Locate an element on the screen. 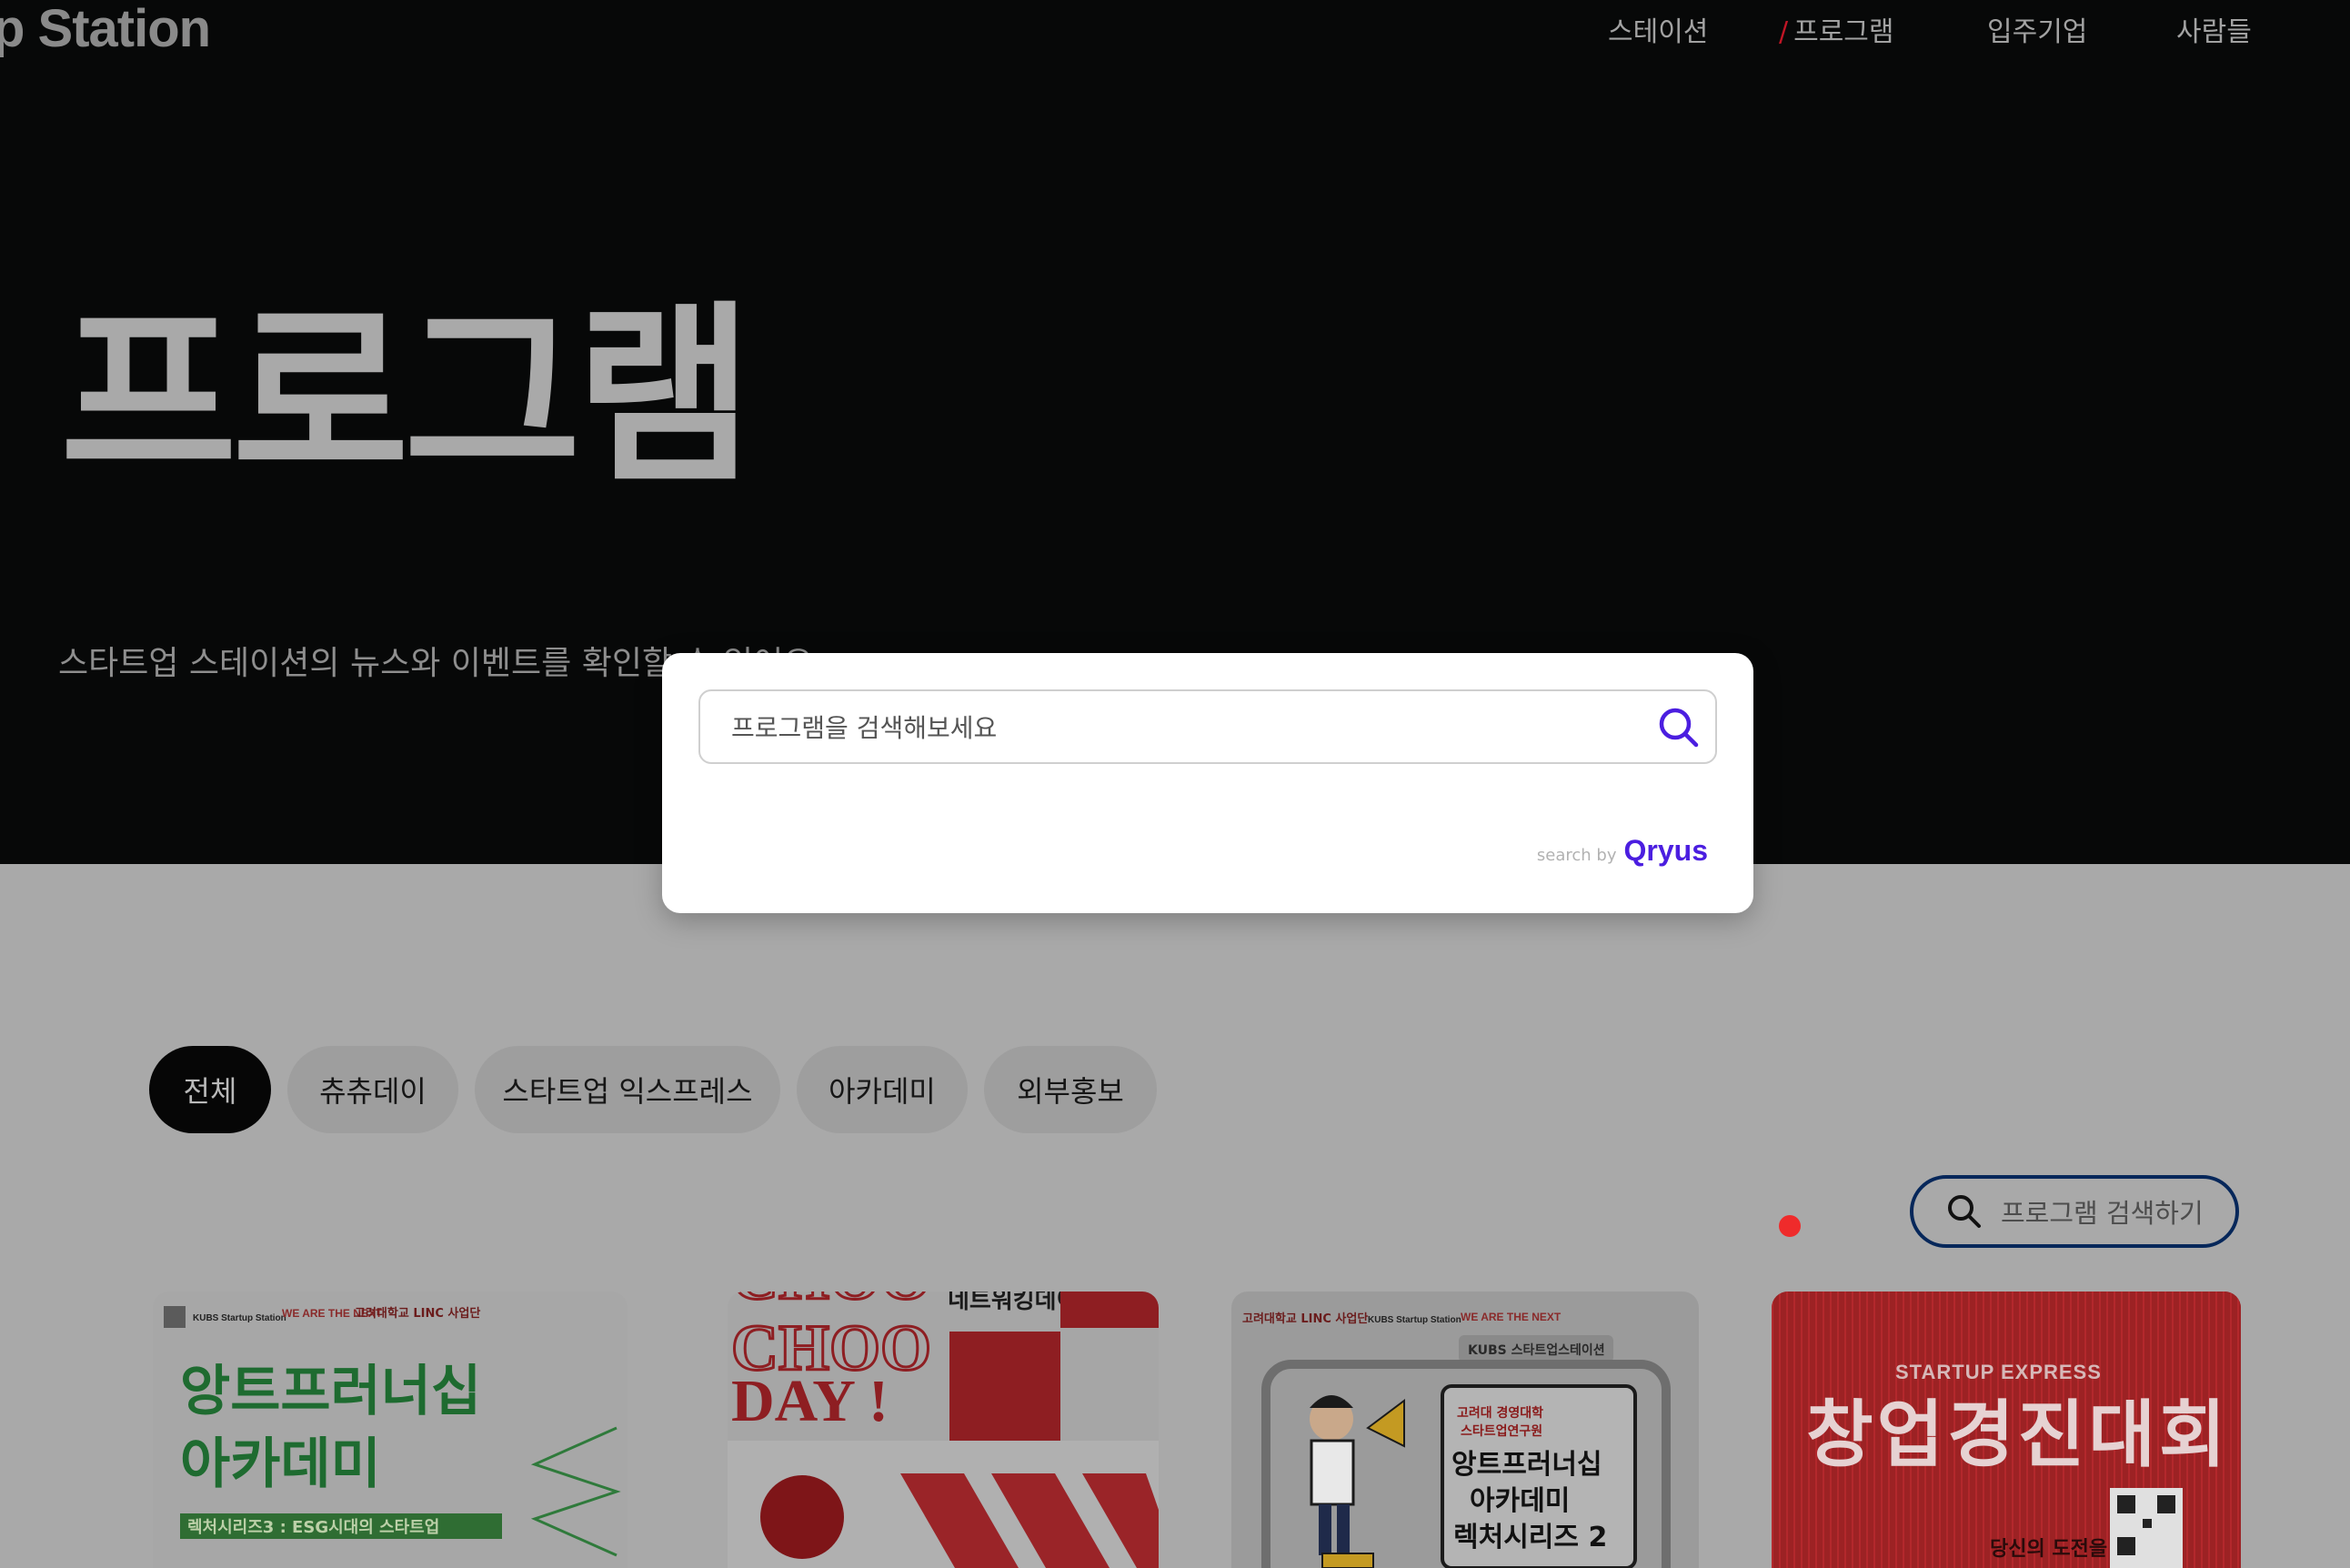  filter-chip-all: 전체 is located at coordinates (210, 1089).